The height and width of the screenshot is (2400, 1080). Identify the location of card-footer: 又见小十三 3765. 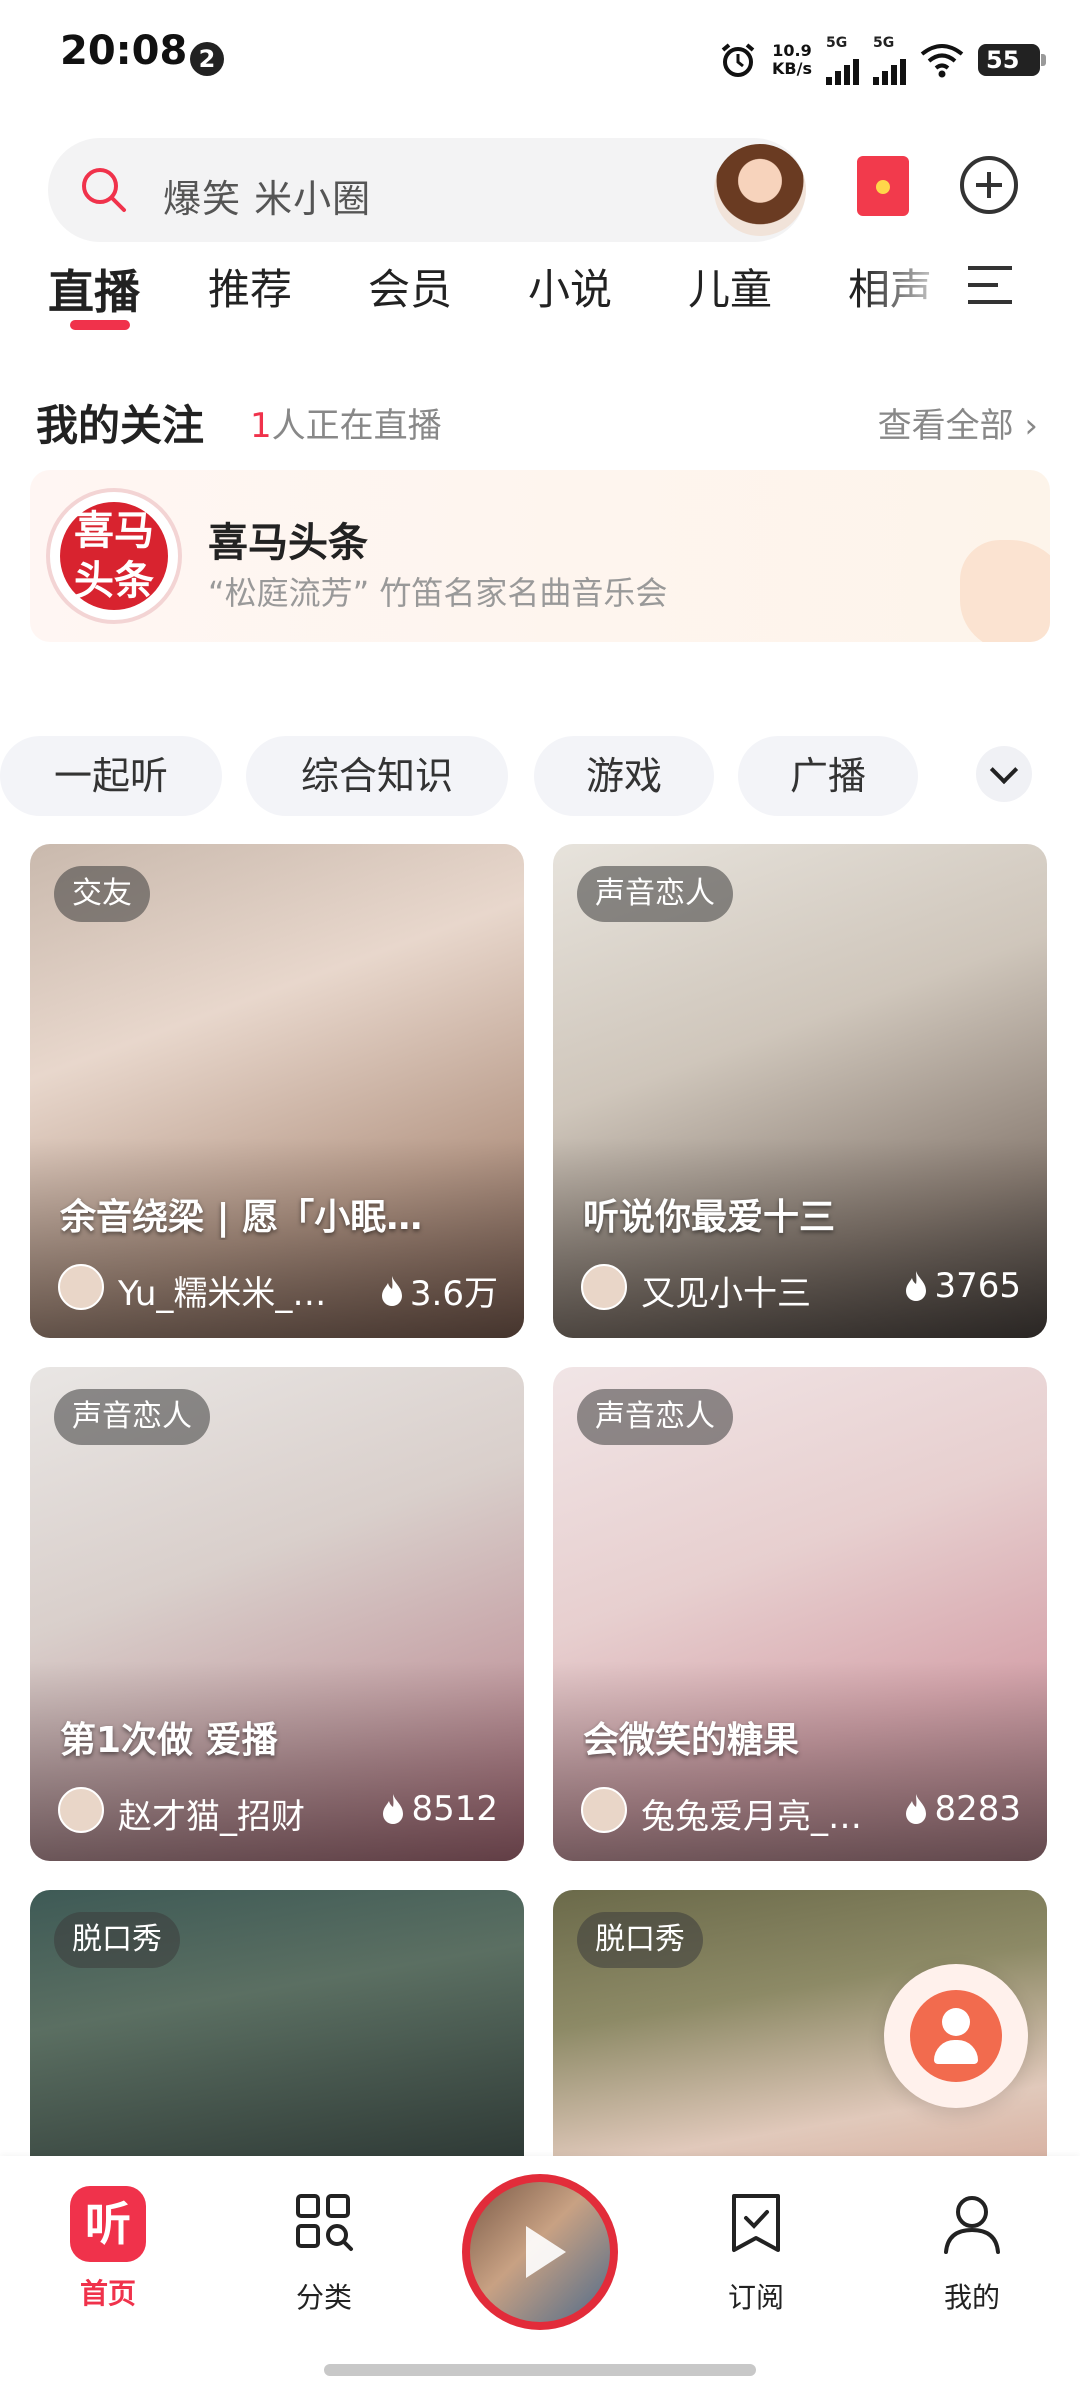
(801, 1288).